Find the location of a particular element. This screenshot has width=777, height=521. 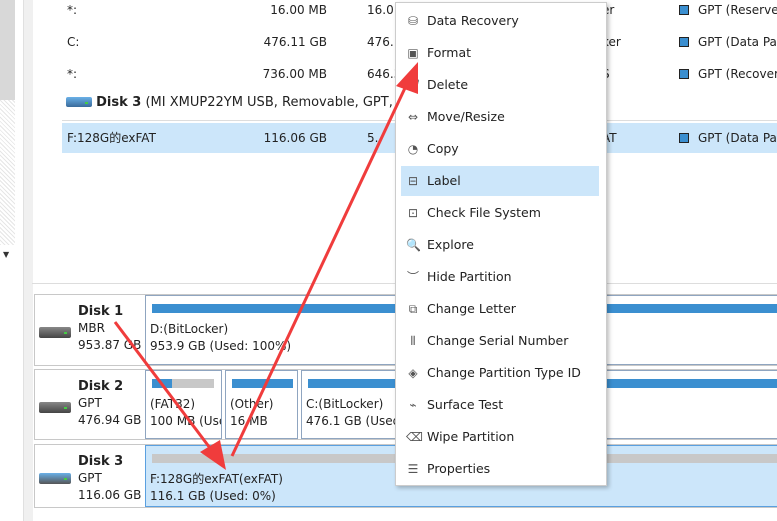

disk-title: Disk 1 is located at coordinates (101, 311).